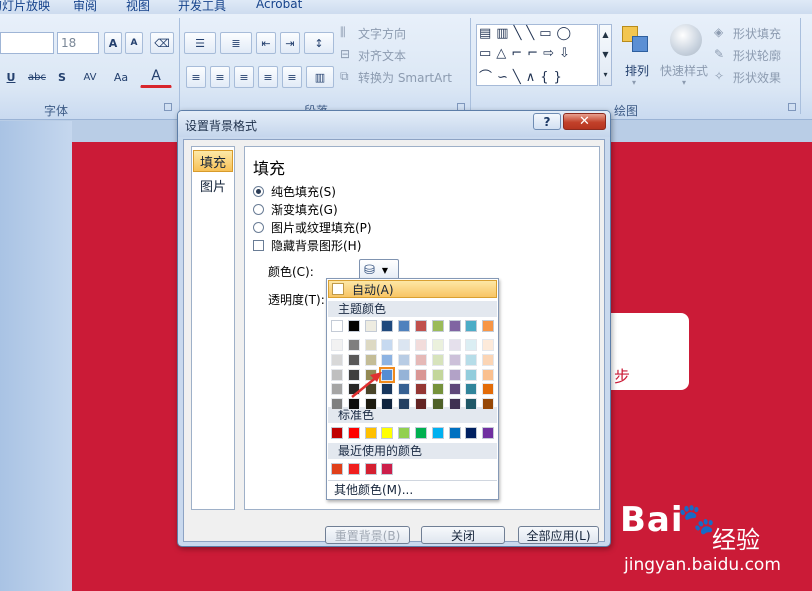  What do you see at coordinates (138, 7) in the screenshot?
I see `tab-view: 视图` at bounding box center [138, 7].